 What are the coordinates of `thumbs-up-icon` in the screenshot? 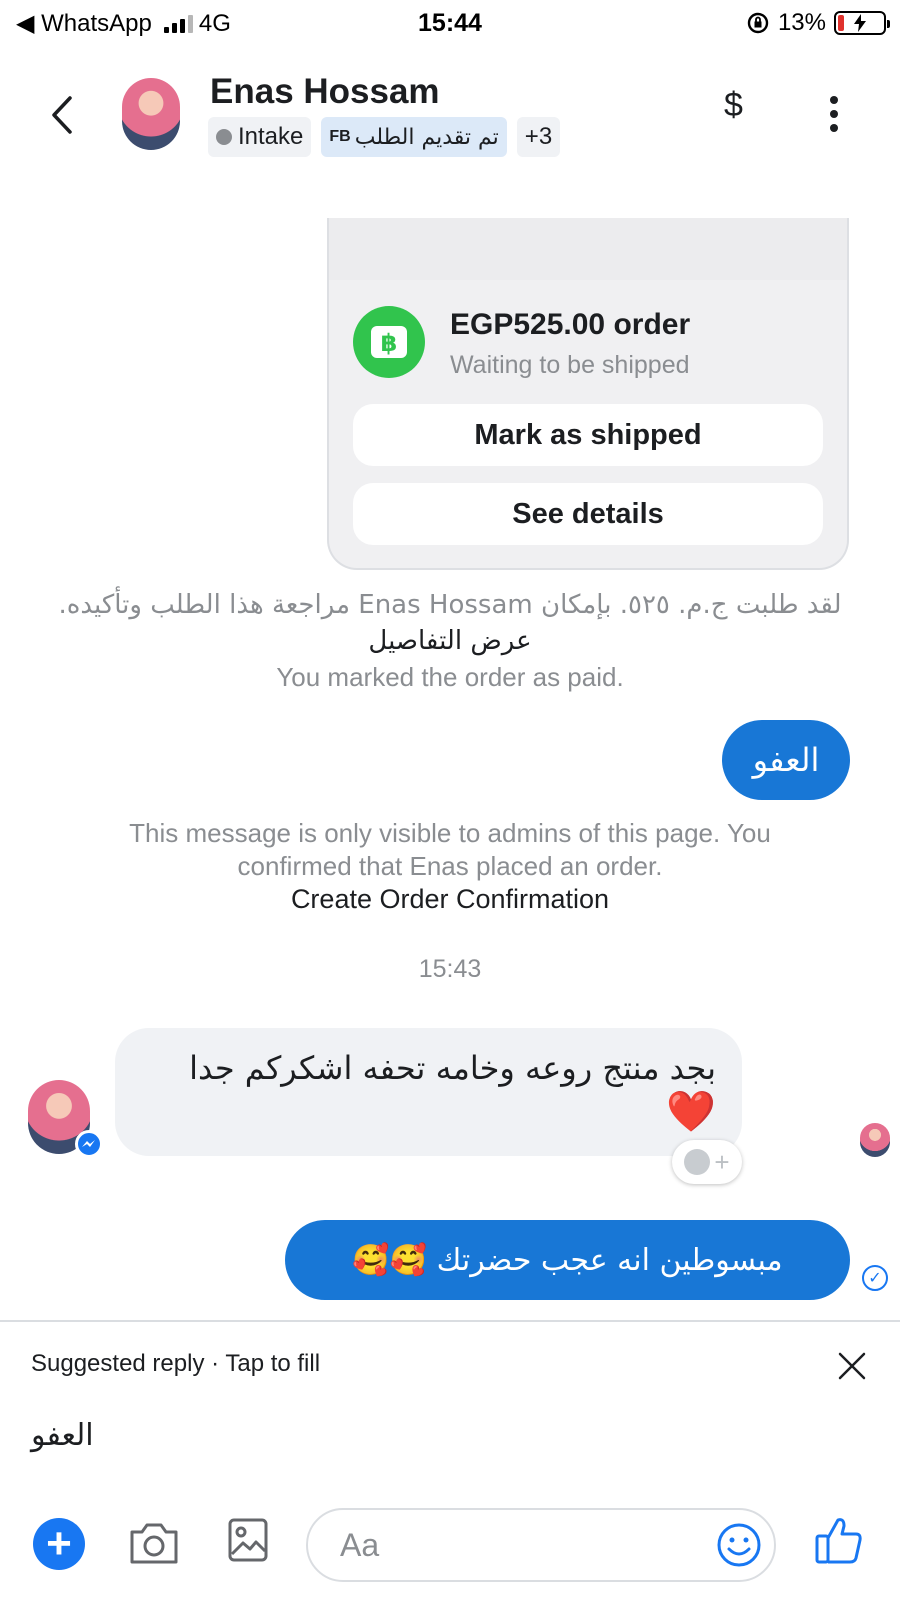 It's located at (839, 1540).